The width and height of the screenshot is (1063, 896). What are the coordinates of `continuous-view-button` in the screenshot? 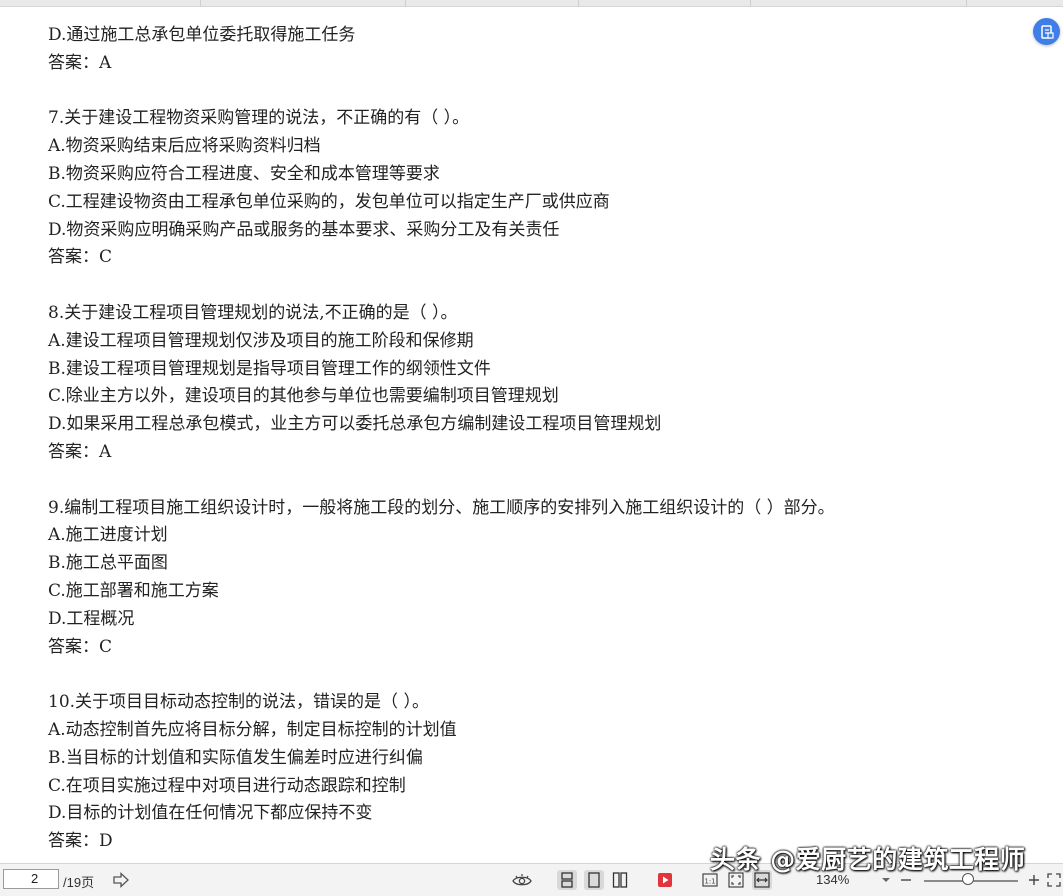 It's located at (594, 880).